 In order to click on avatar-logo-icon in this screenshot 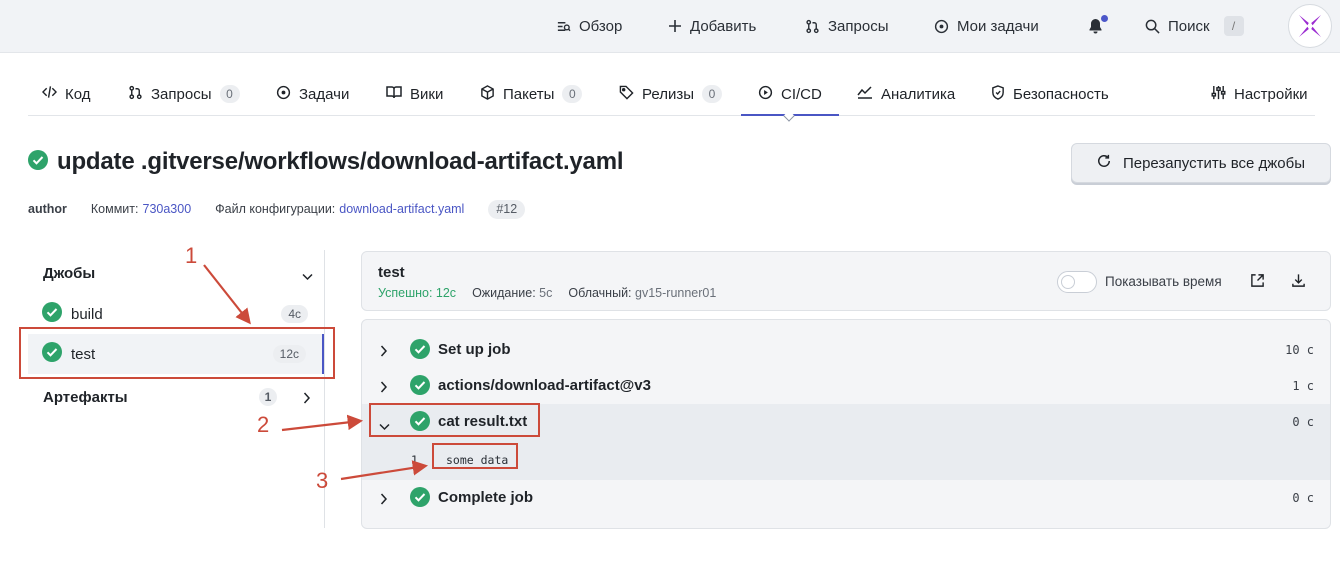, I will do `click(1310, 26)`.